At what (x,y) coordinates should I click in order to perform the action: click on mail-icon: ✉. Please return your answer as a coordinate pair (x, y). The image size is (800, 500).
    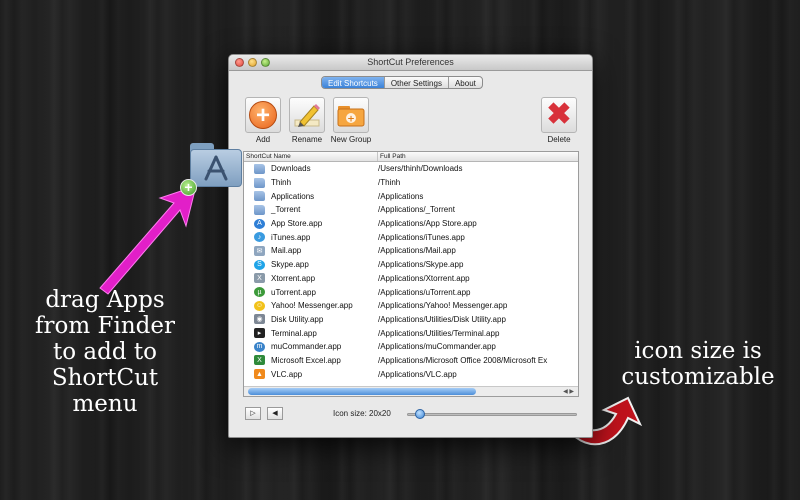
    Looking at the image, I should click on (259, 250).